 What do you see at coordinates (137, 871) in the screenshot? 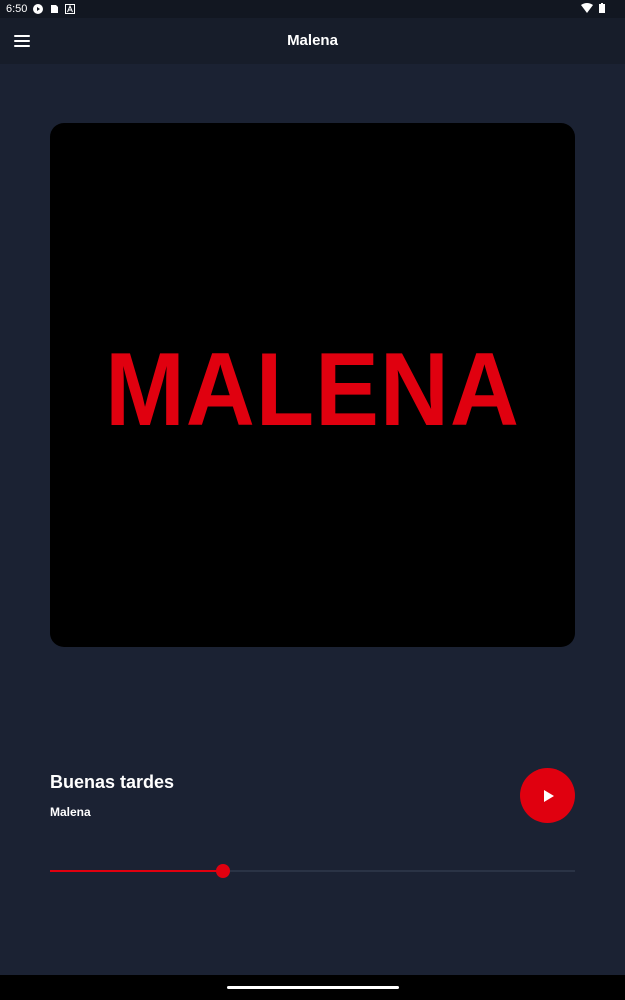
I see `progress-fill` at bounding box center [137, 871].